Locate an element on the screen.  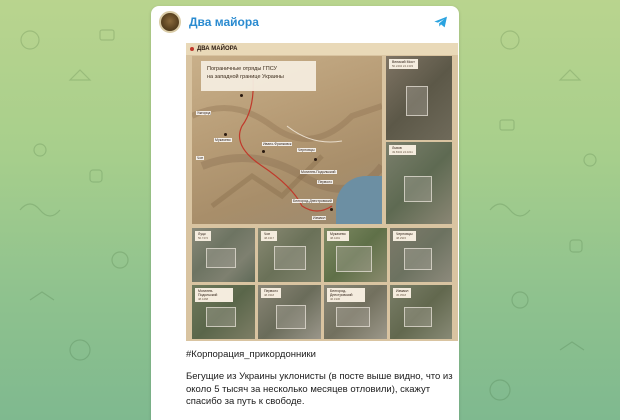
thumbnail: Луцк 50.7472 is located at coordinates (223, 255).